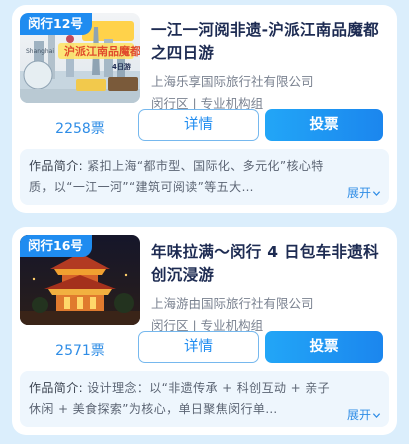  What do you see at coordinates (40, 51) in the screenshot?
I see `thumbnail-english: Shanghai` at bounding box center [40, 51].